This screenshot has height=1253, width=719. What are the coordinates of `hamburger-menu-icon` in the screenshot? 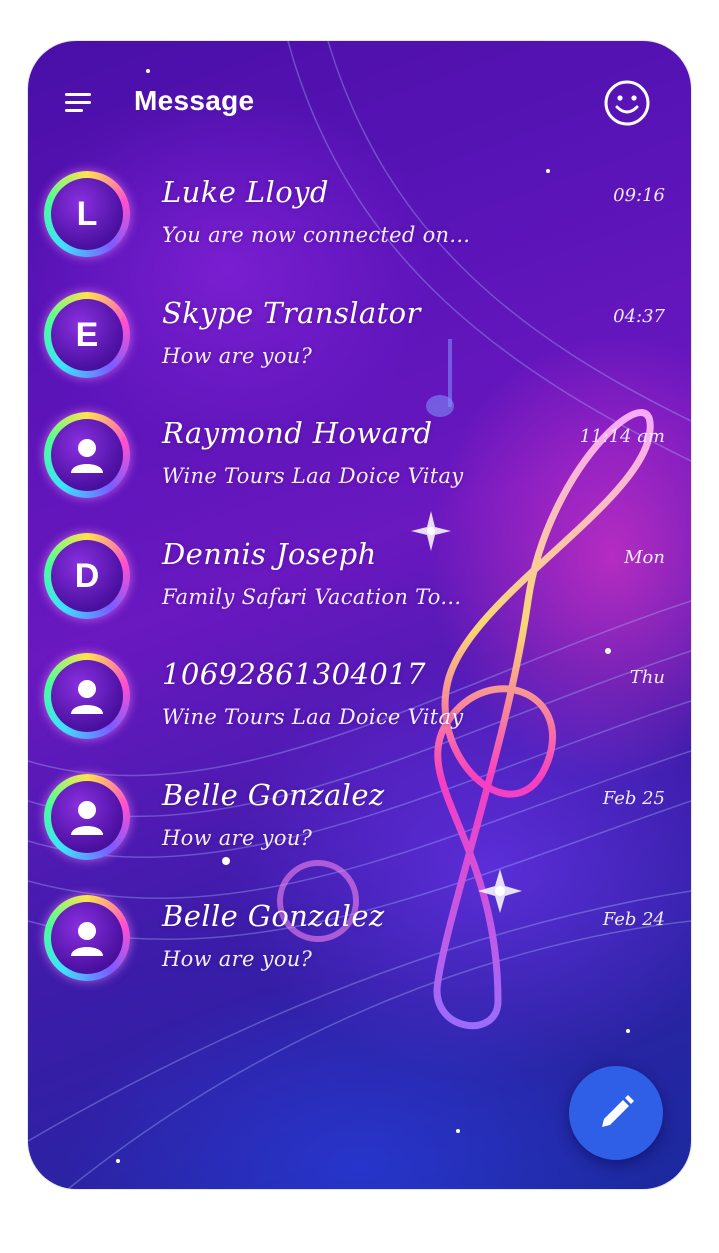 It's located at (78, 103).